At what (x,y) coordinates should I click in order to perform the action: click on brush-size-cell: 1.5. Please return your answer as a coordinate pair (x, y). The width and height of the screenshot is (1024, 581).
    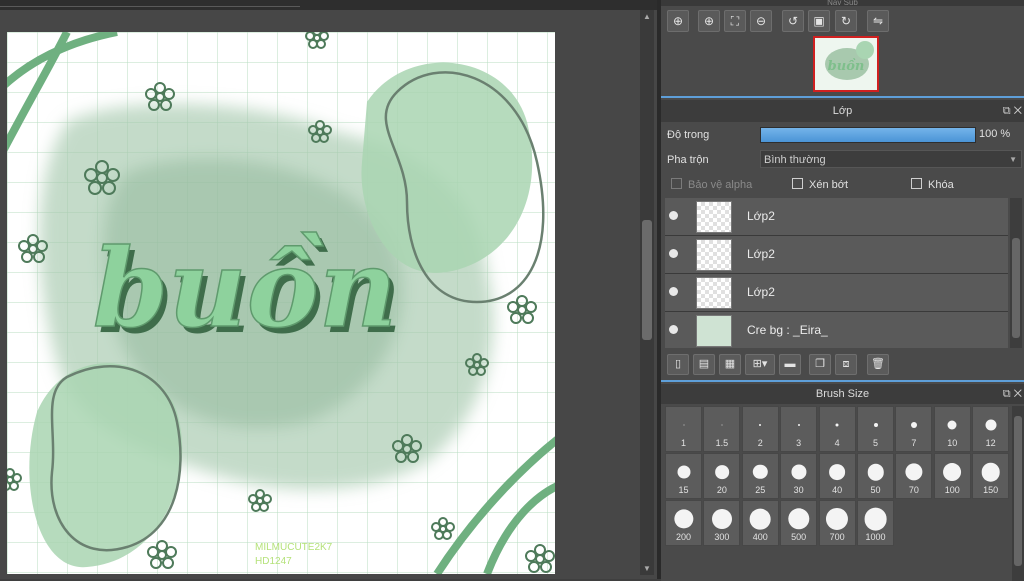
    Looking at the image, I should click on (722, 429).